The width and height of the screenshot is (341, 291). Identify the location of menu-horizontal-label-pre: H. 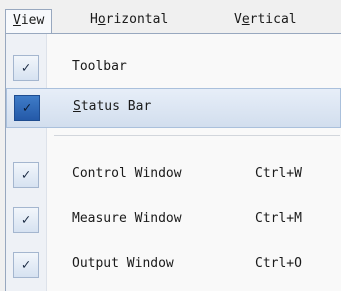
(94, 19).